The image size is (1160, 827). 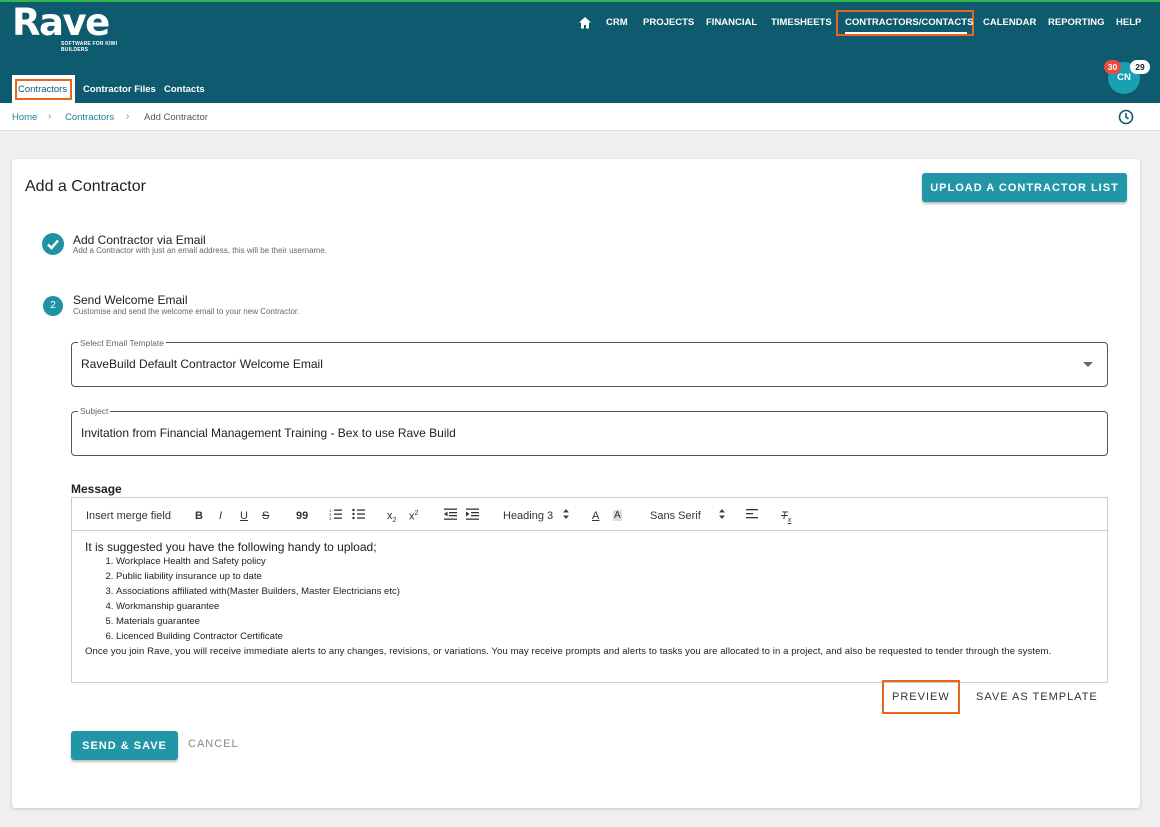 I want to click on text-color-icon: A, so click(x=595, y=516).